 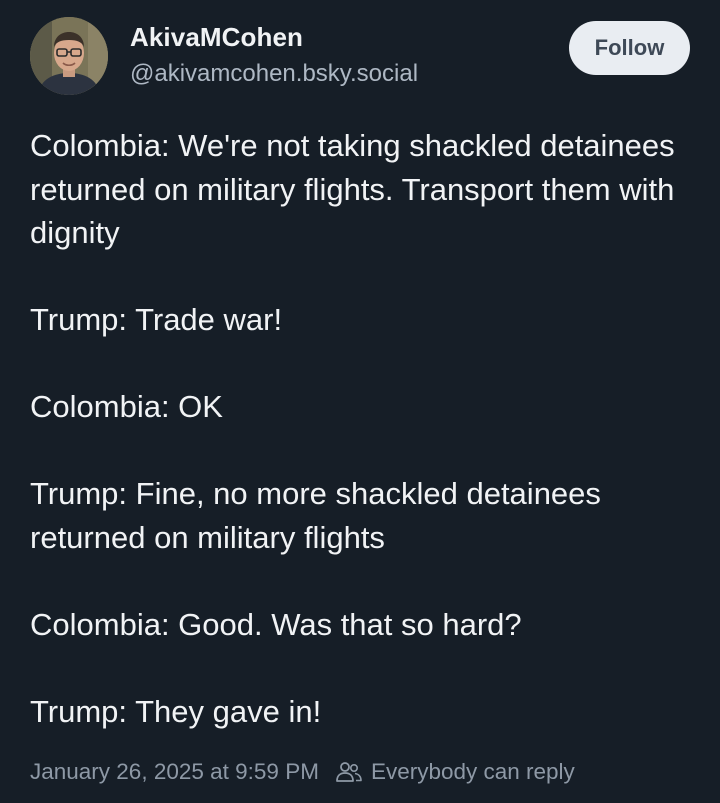 I want to click on post-paragraph: Colombia: Good. Was that so hard?, so click(x=276, y=624).